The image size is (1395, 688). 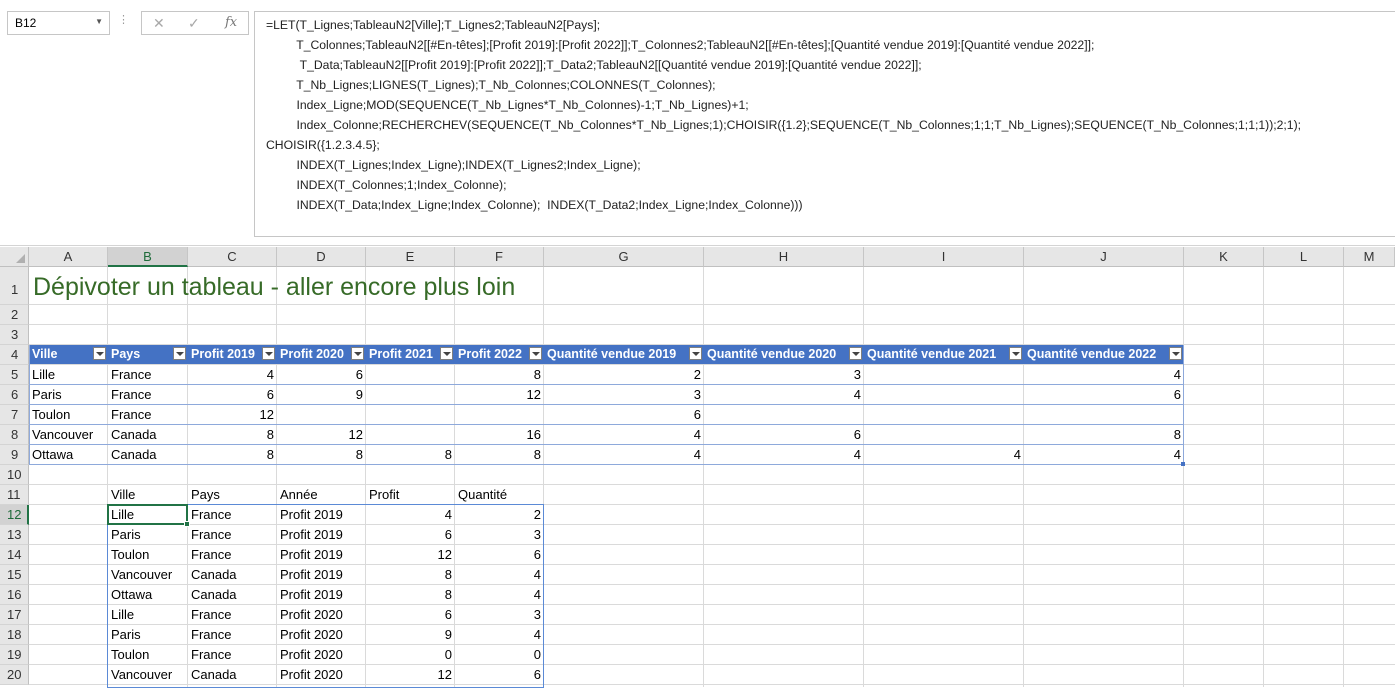 What do you see at coordinates (148, 354) in the screenshot?
I see `table-header-1: Pays` at bounding box center [148, 354].